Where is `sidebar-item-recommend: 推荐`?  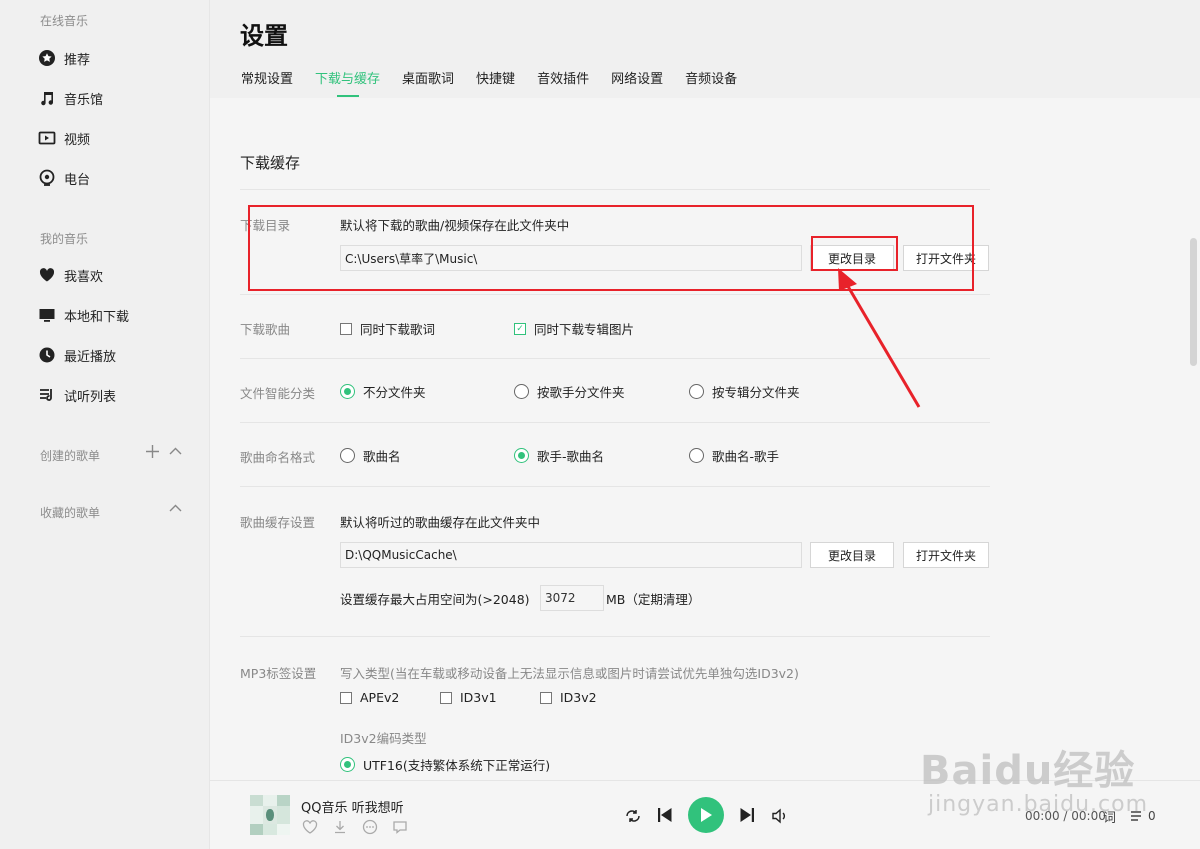 sidebar-item-recommend: 推荐 is located at coordinates (64, 58).